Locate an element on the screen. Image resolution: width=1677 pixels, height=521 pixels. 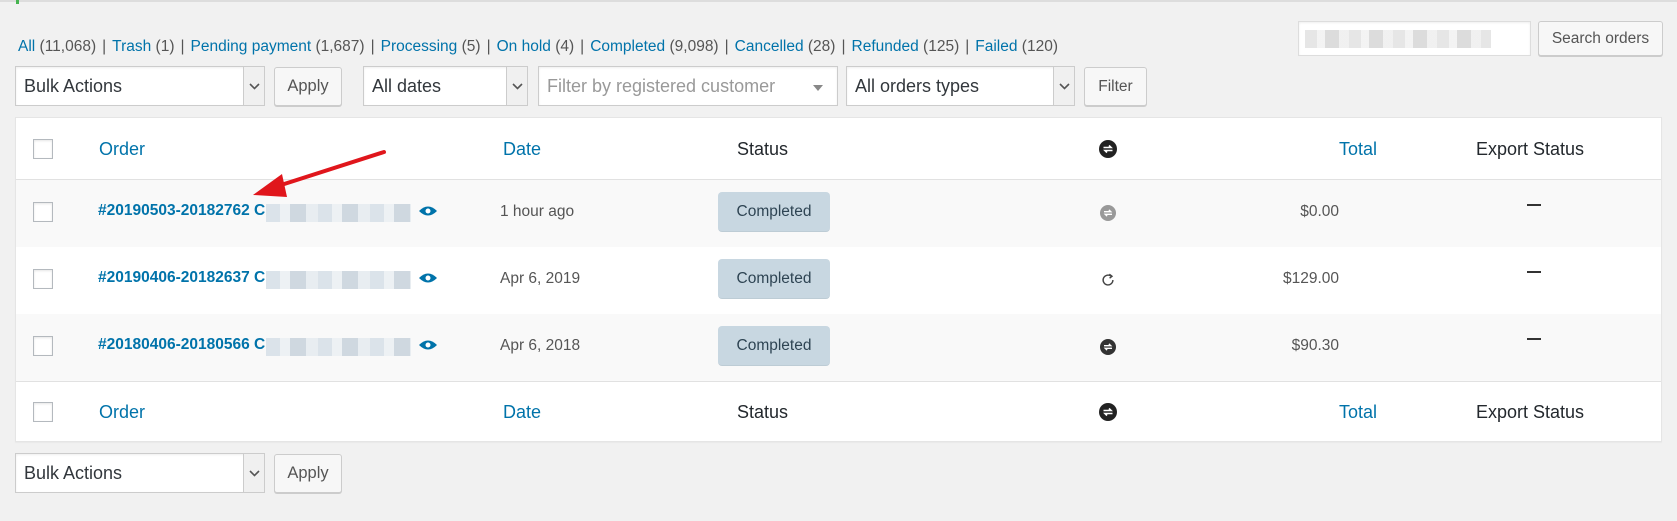
order-date: 1 hour ago is located at coordinates (537, 211).